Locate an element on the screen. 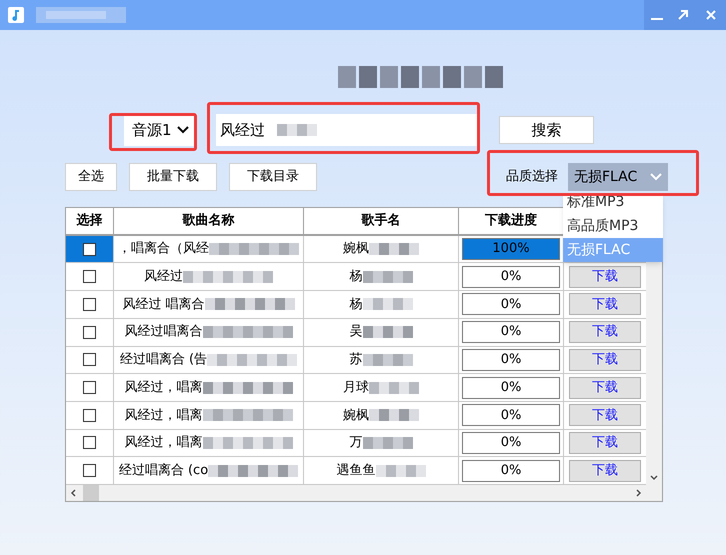  chevron-right-icon is located at coordinates (639, 493).